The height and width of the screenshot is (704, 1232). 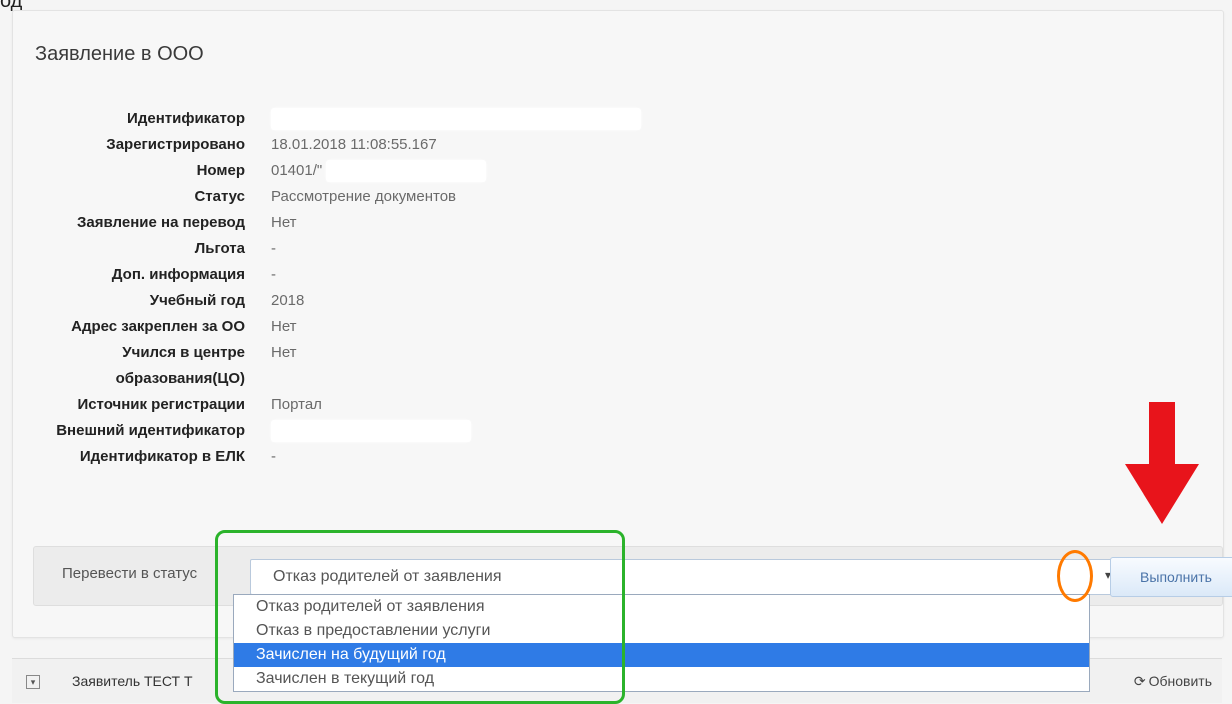 I want to click on prop-row: Зарегистрировано 18.01.2018 11:08:55.167, so click(x=363, y=145).